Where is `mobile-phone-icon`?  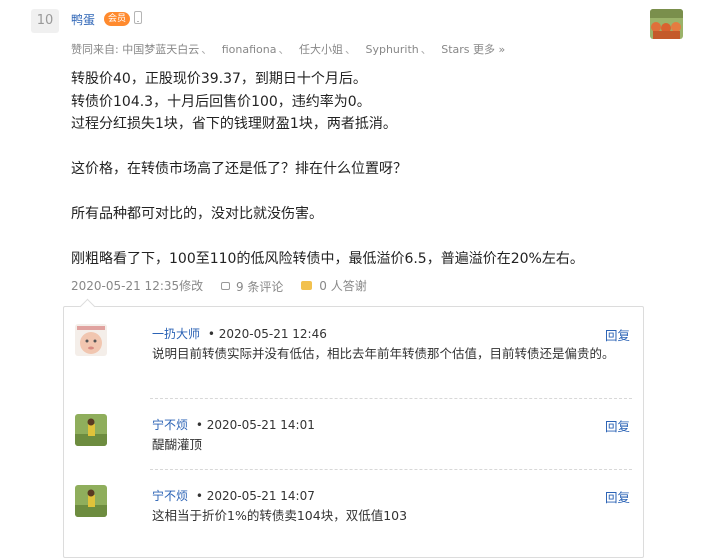 mobile-phone-icon is located at coordinates (138, 17).